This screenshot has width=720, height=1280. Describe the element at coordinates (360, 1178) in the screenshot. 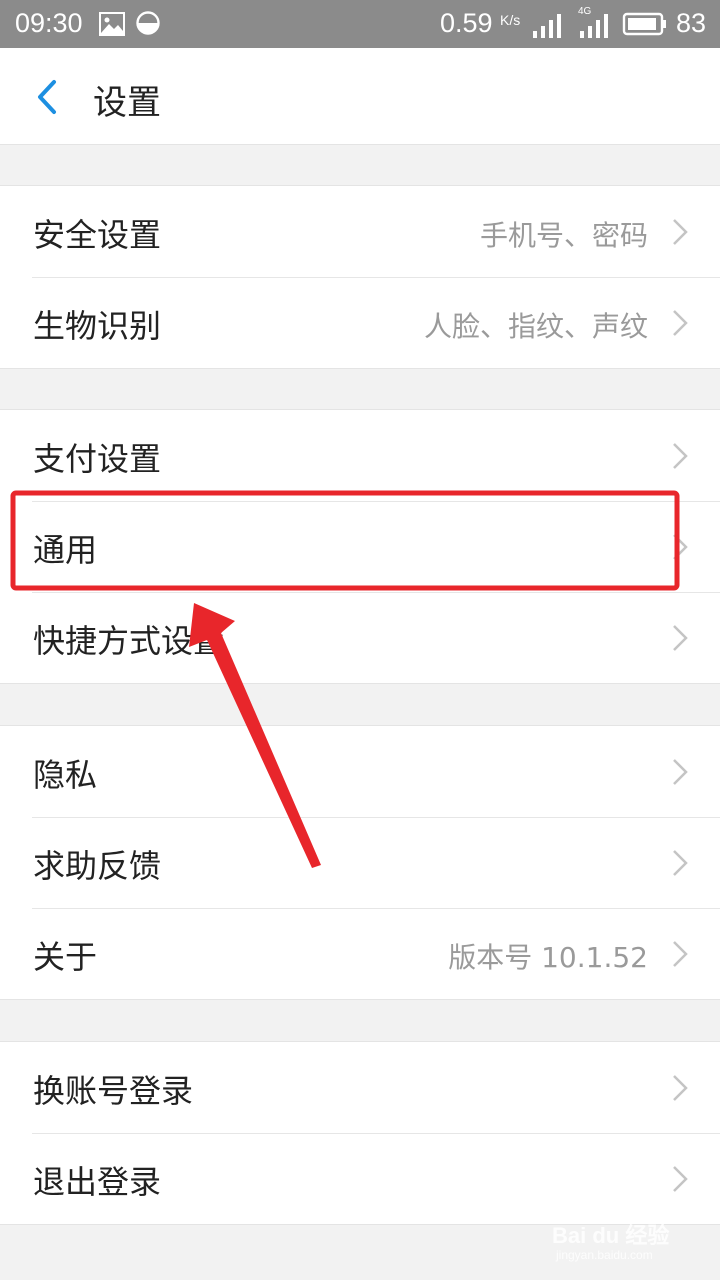

I see `row-logout: 退出登录` at that location.